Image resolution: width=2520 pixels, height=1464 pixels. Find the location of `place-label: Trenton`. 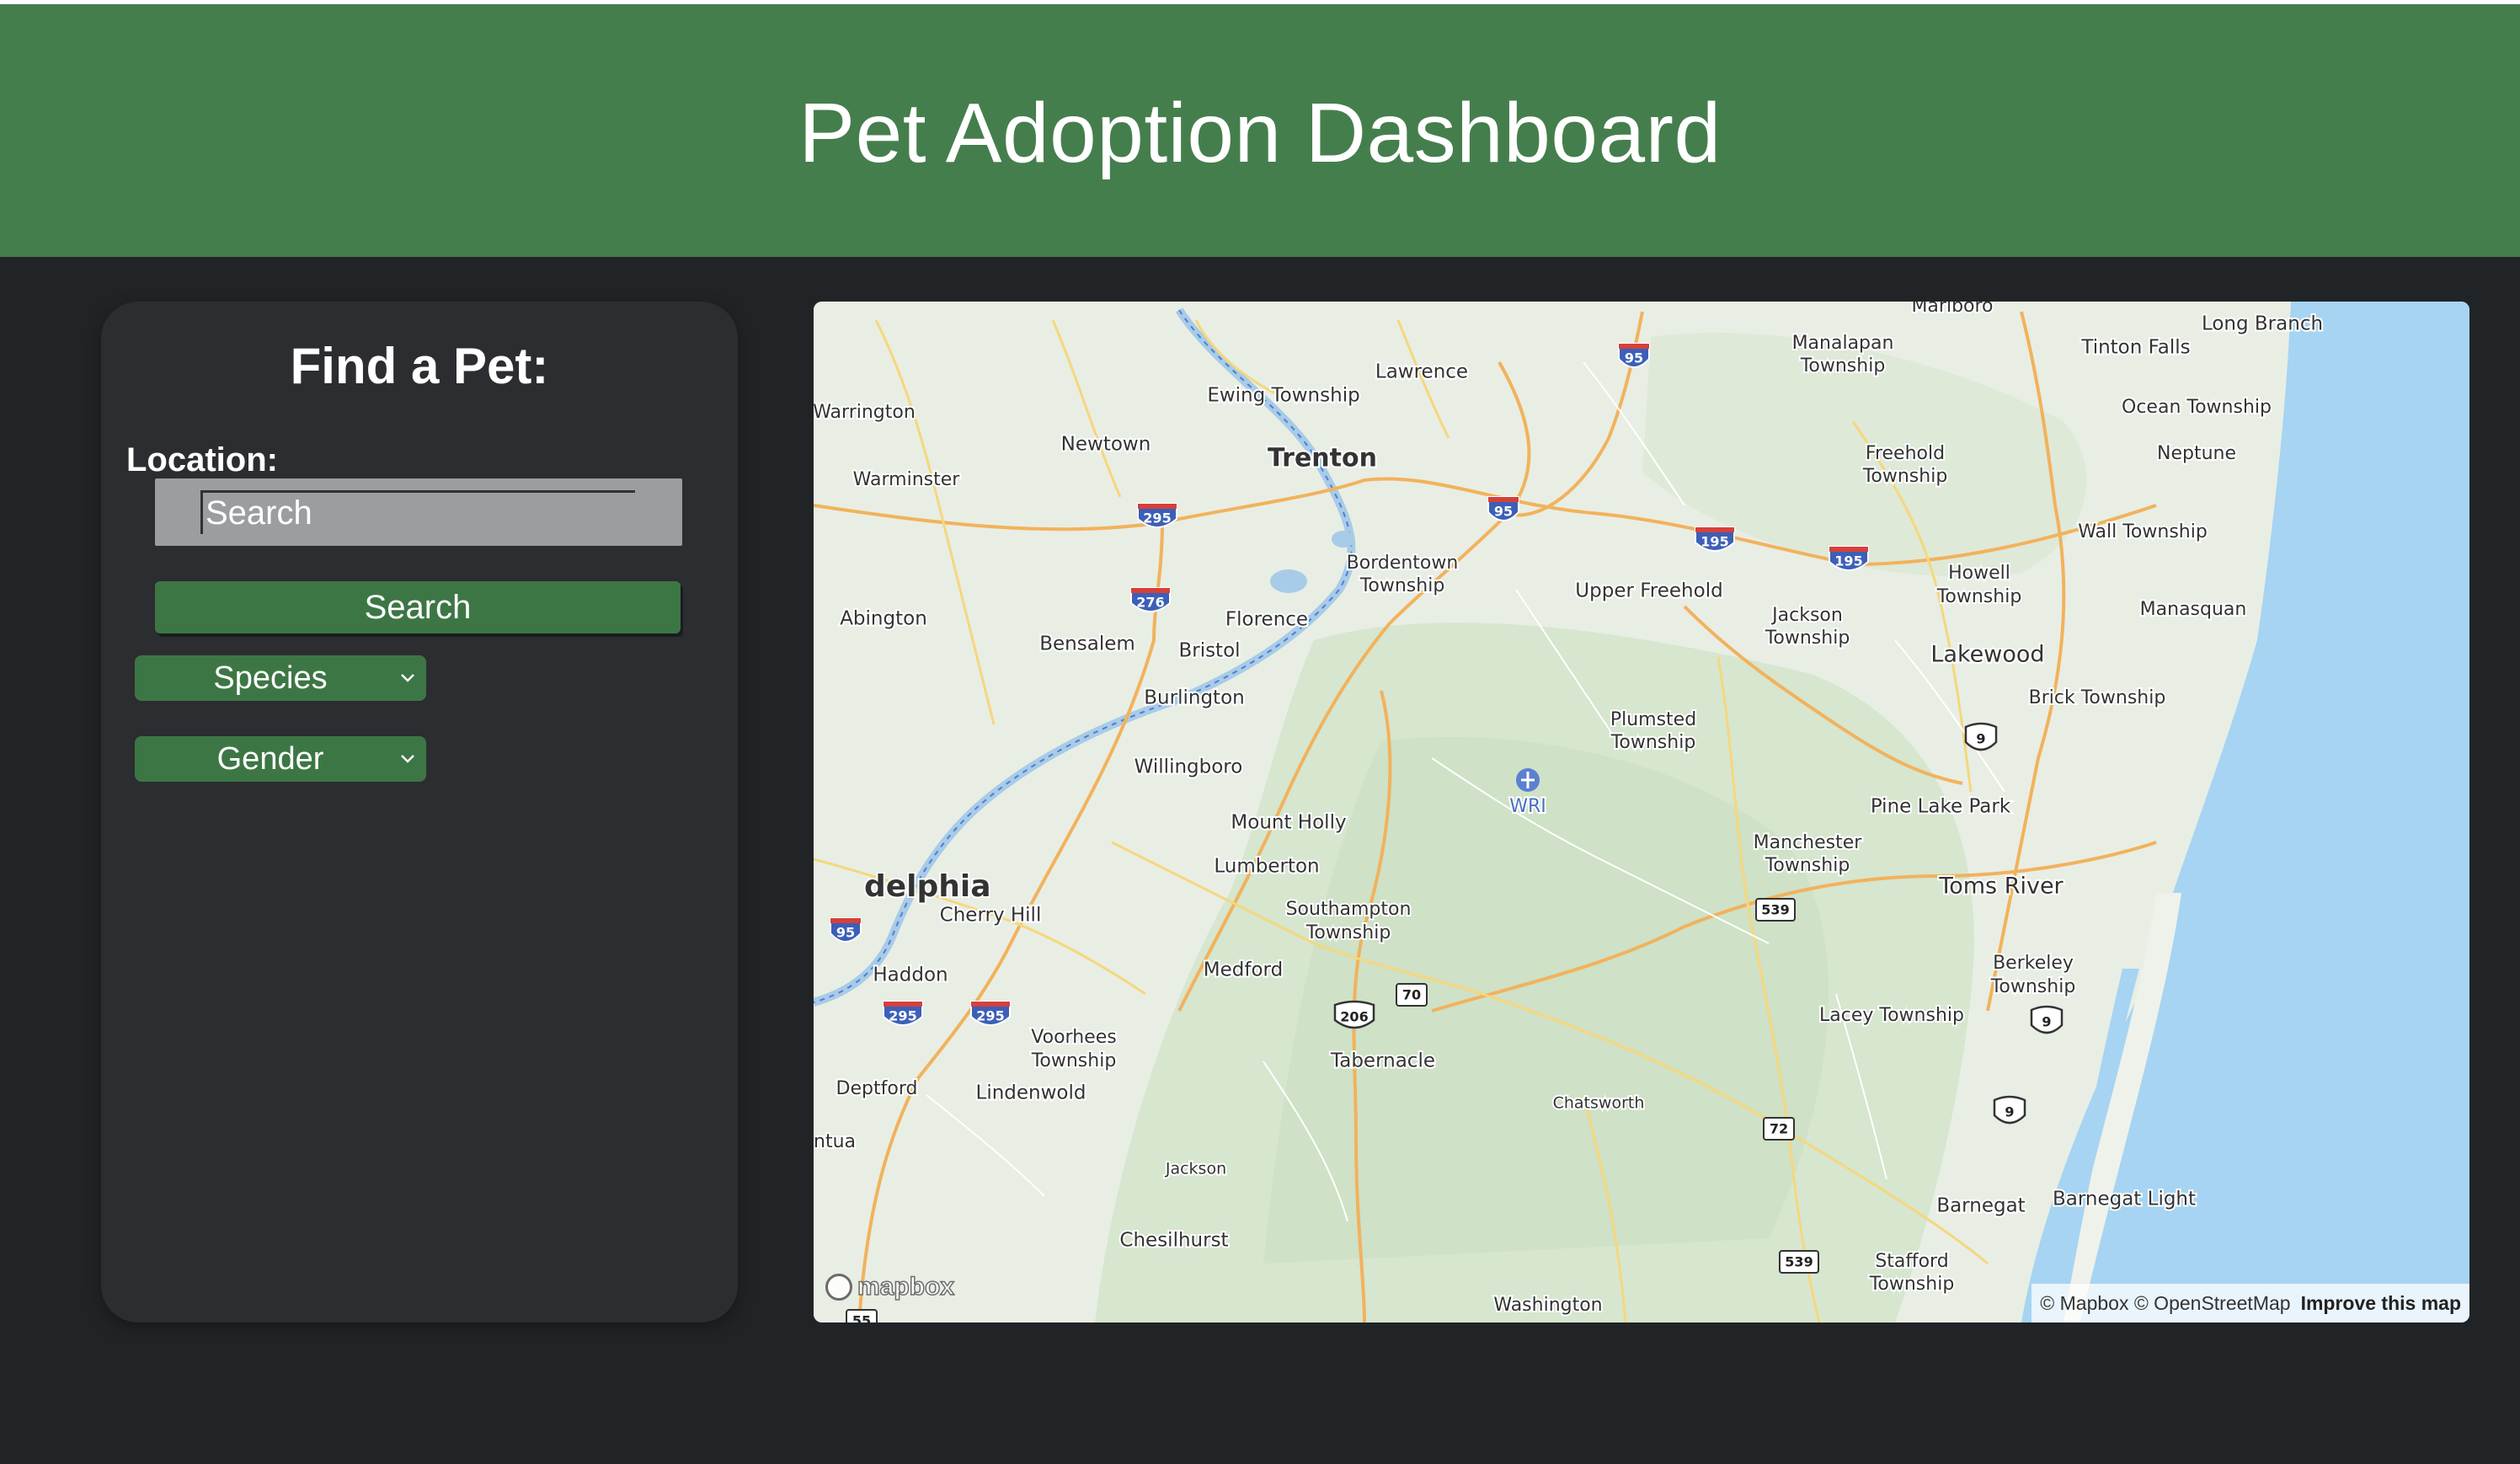

place-label: Trenton is located at coordinates (1322, 459).